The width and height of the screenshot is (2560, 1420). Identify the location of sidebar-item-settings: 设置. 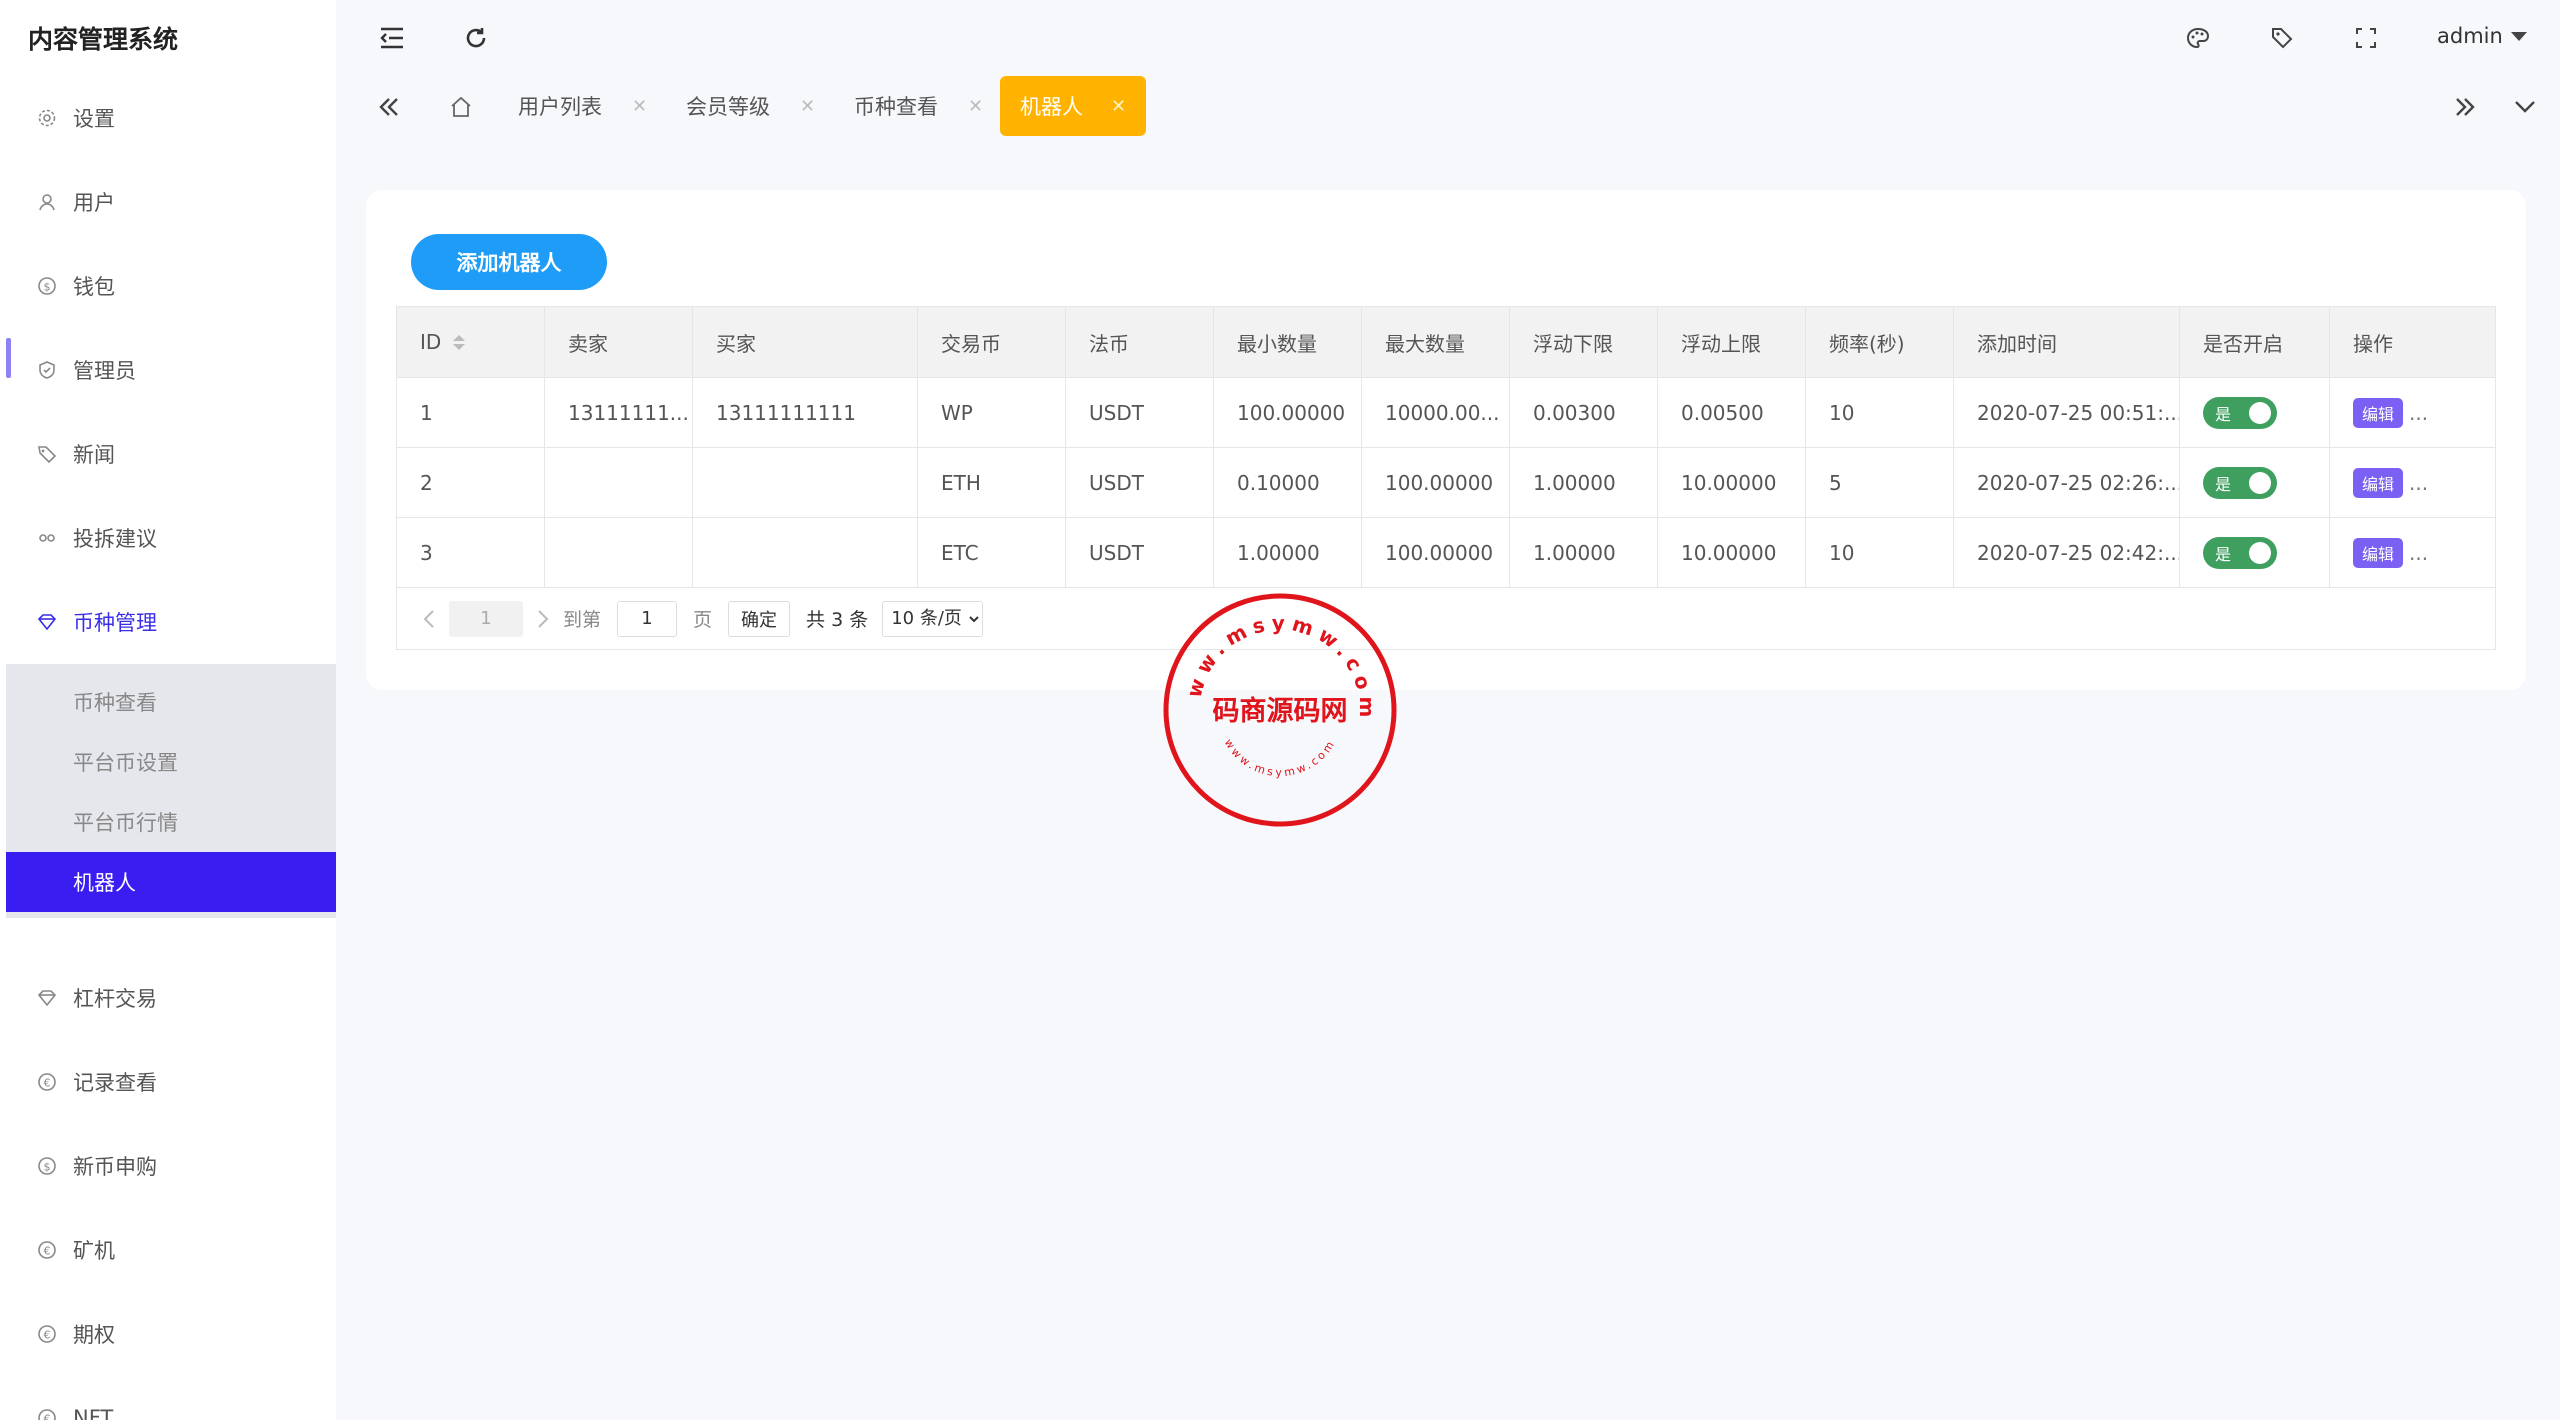
(171, 118).